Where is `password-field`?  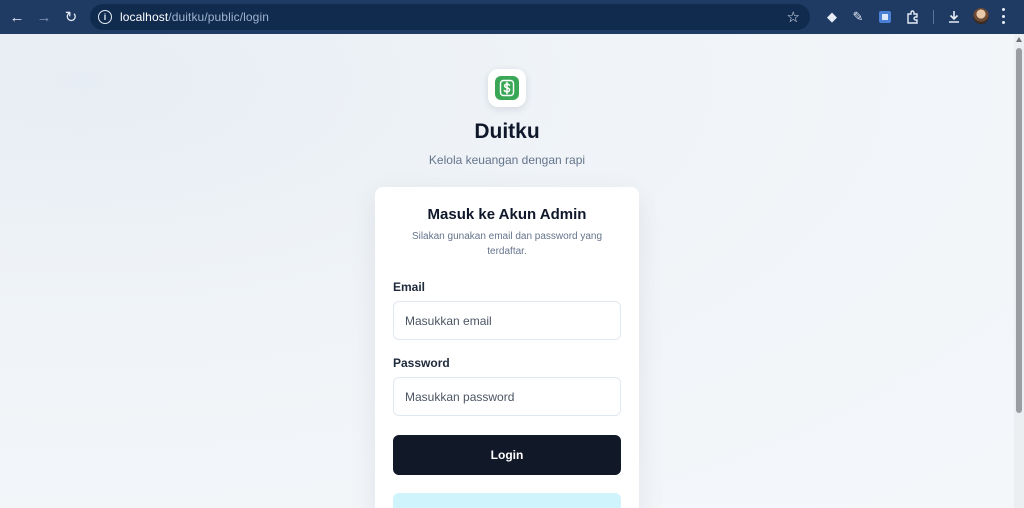 password-field is located at coordinates (507, 396).